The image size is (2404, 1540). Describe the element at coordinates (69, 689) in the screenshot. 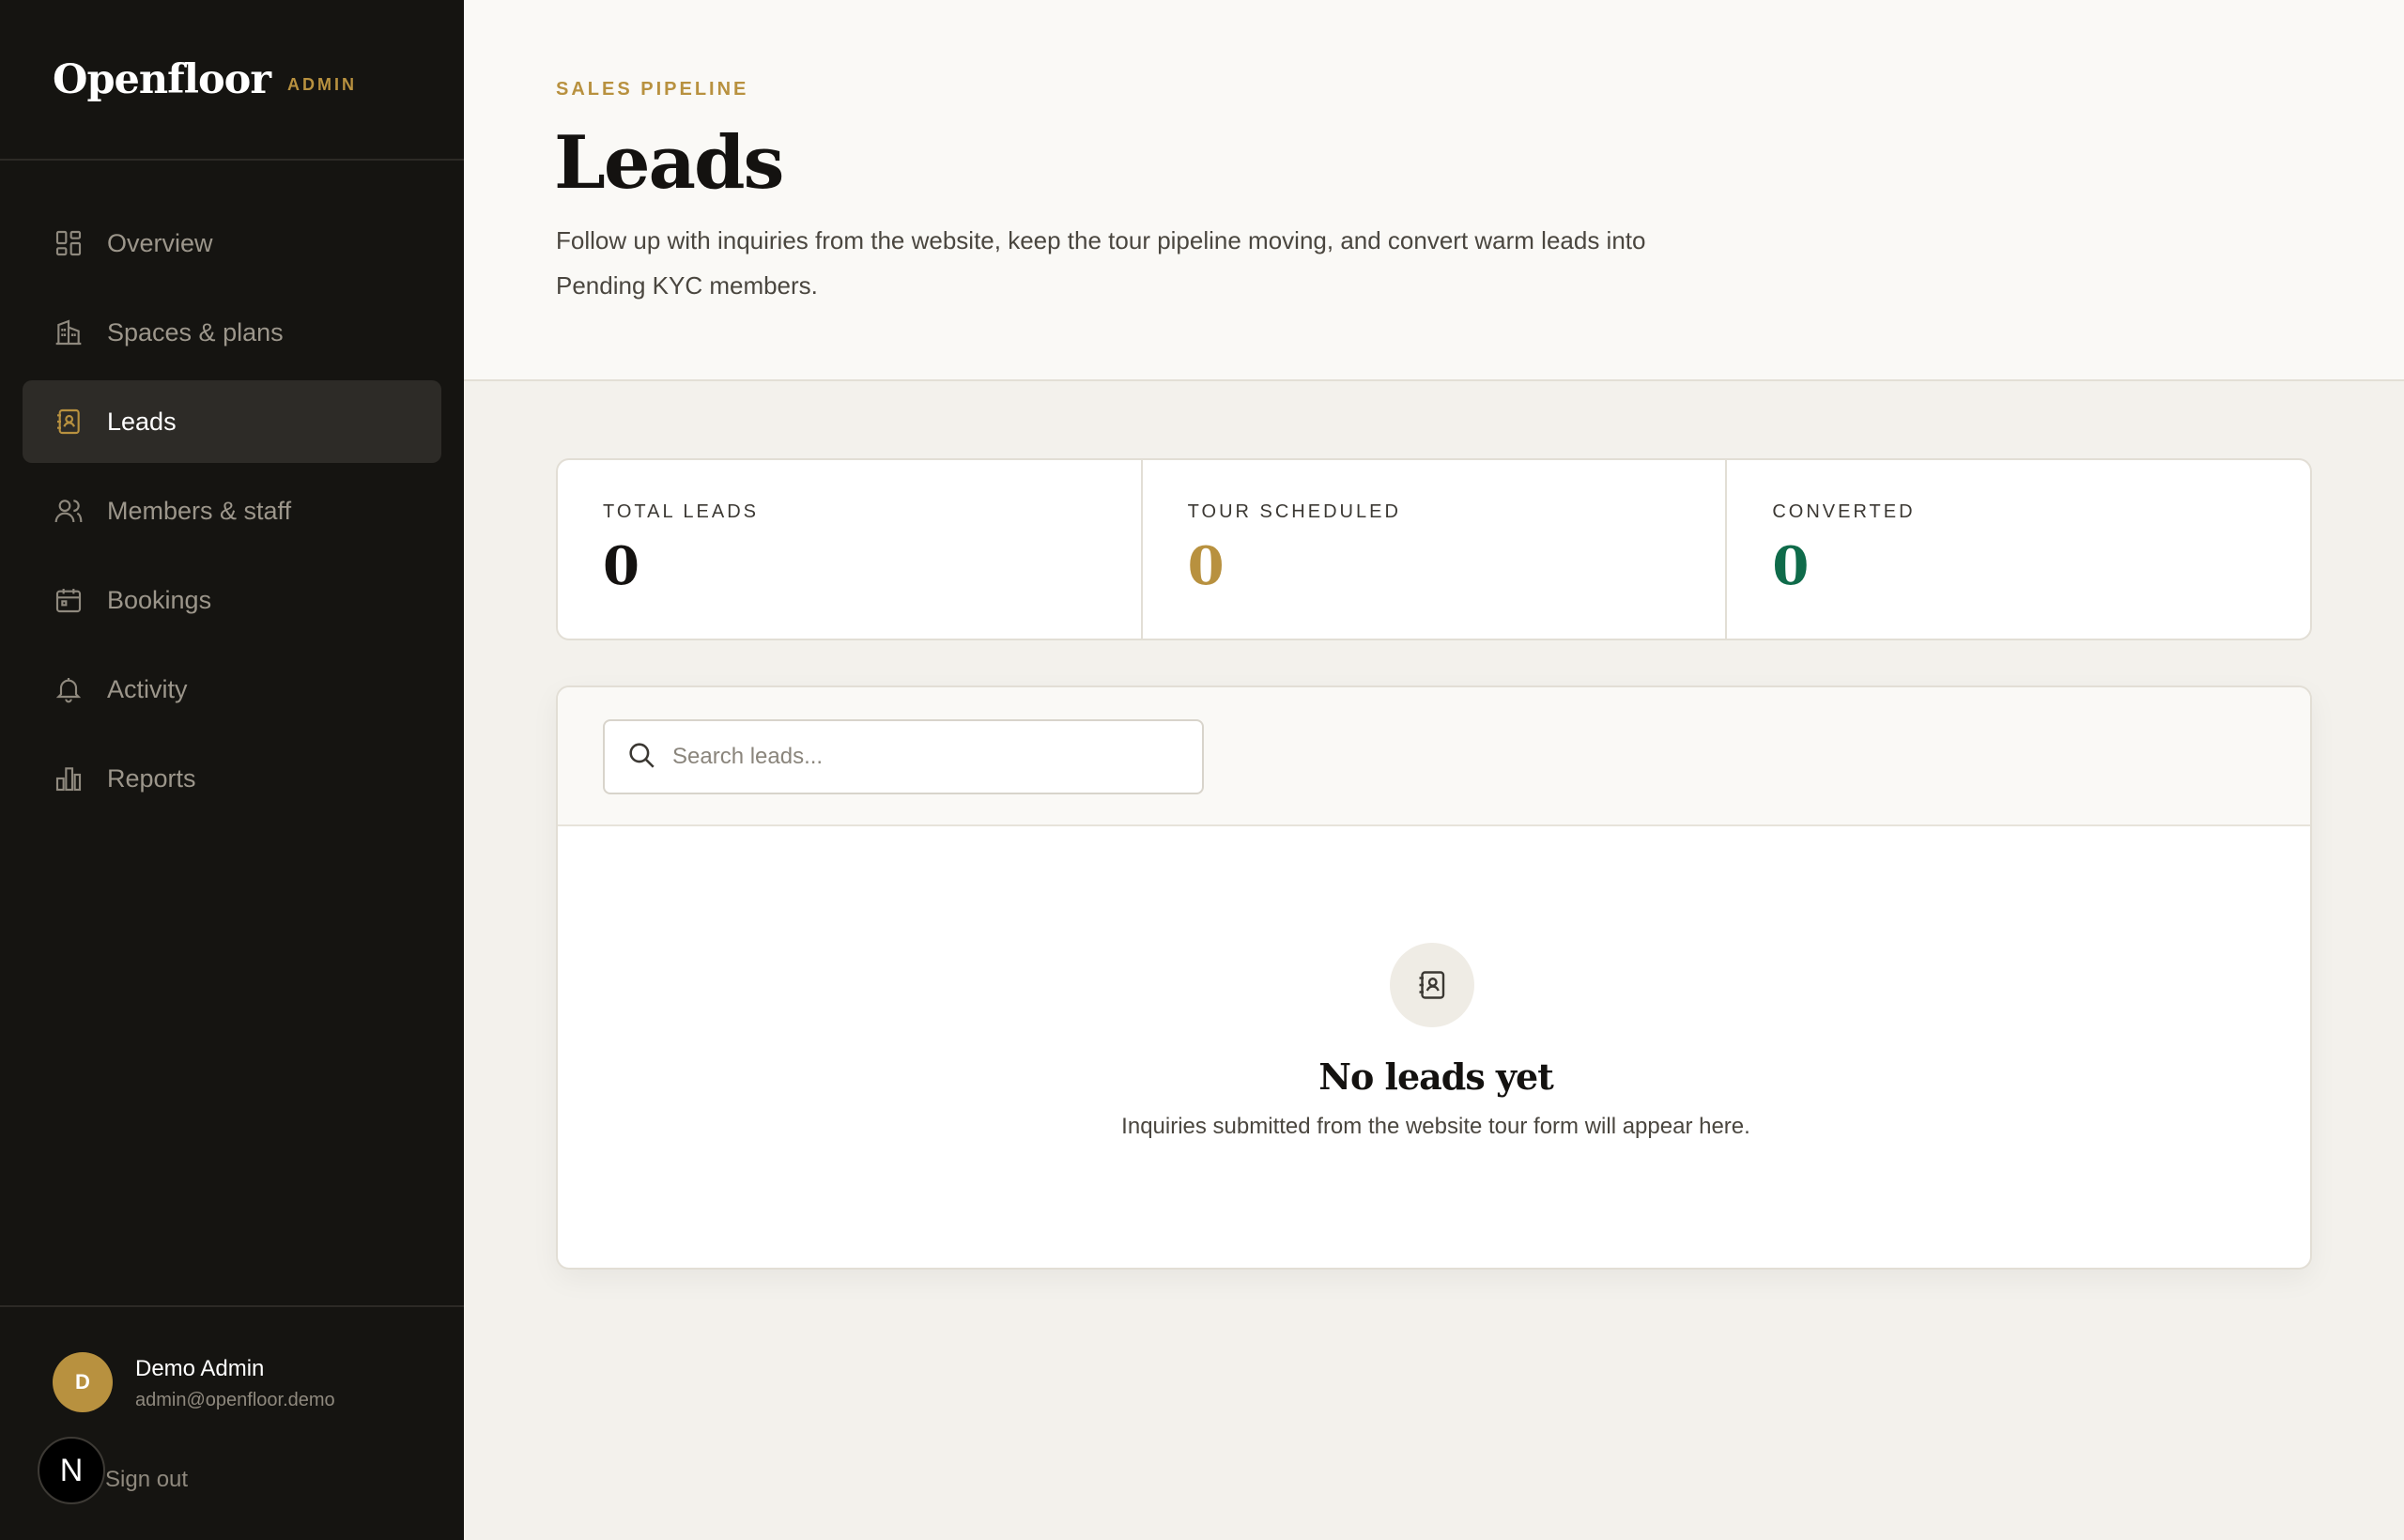

I see `bell-icon` at that location.